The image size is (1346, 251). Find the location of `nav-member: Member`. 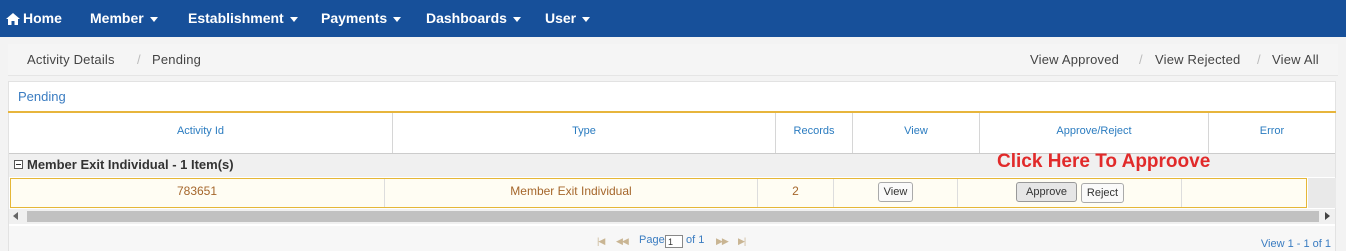

nav-member: Member is located at coordinates (124, 18).